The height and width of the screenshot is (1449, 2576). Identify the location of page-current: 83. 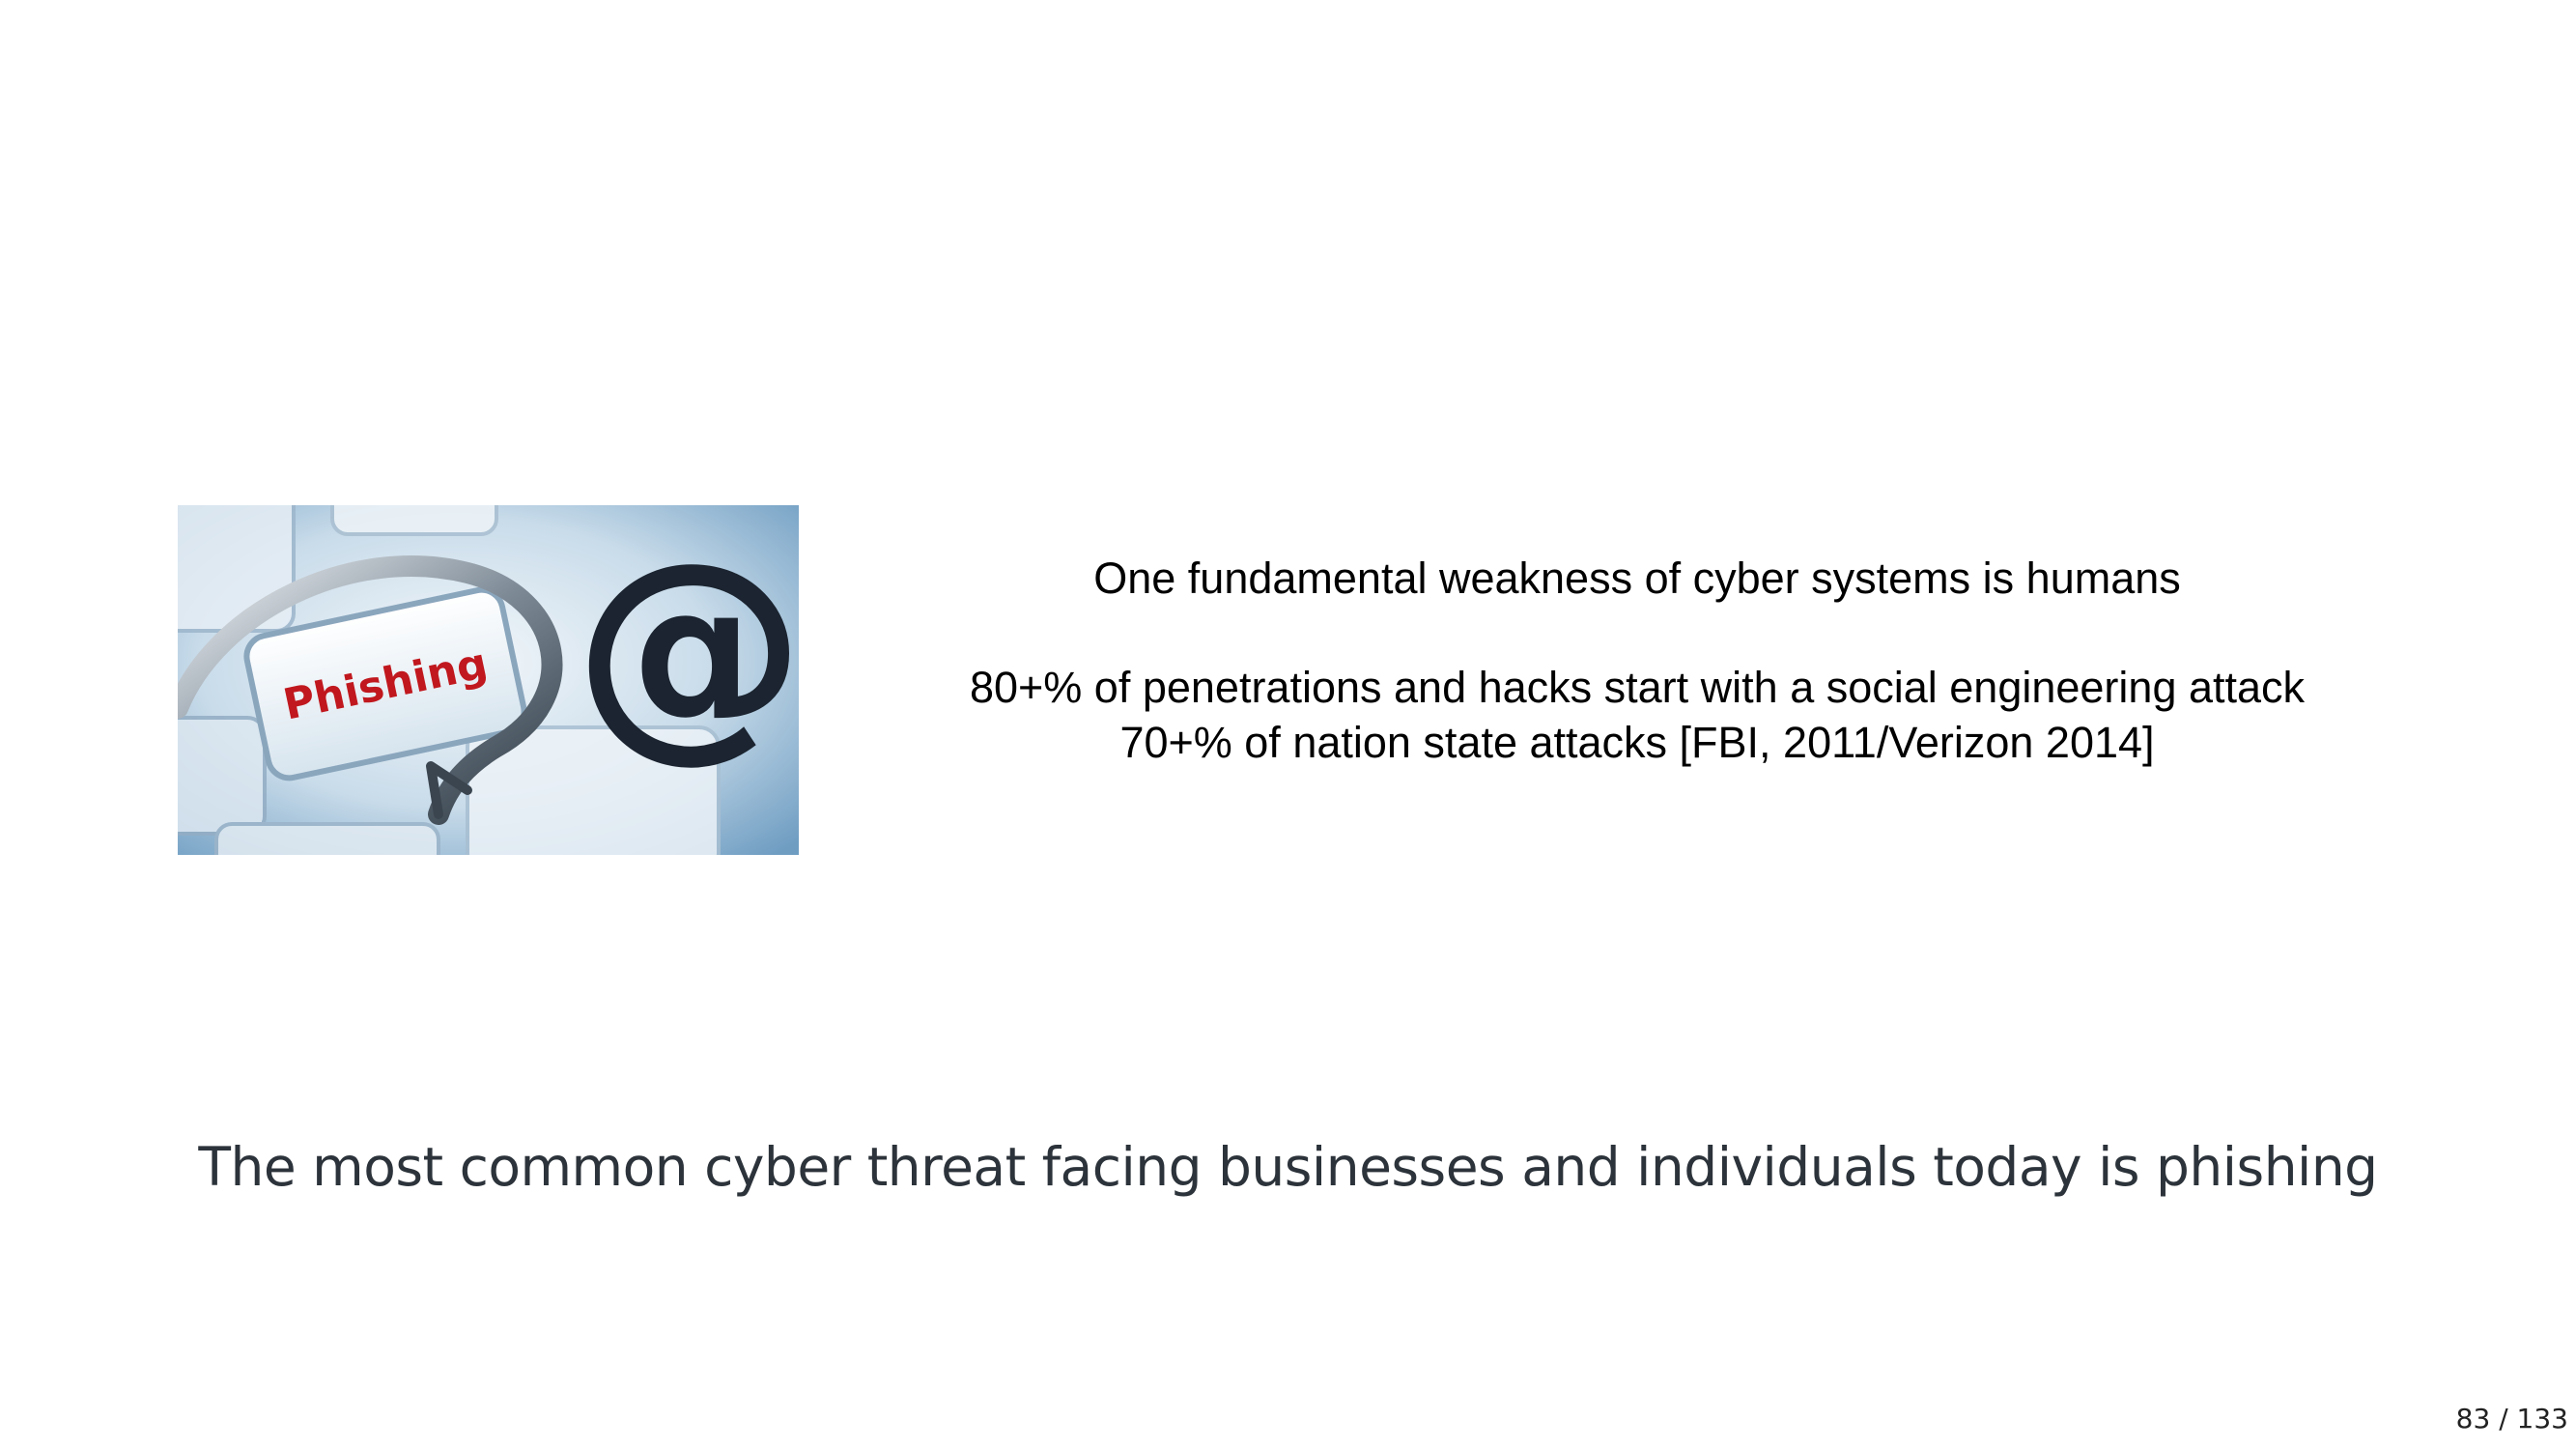
(2473, 1419).